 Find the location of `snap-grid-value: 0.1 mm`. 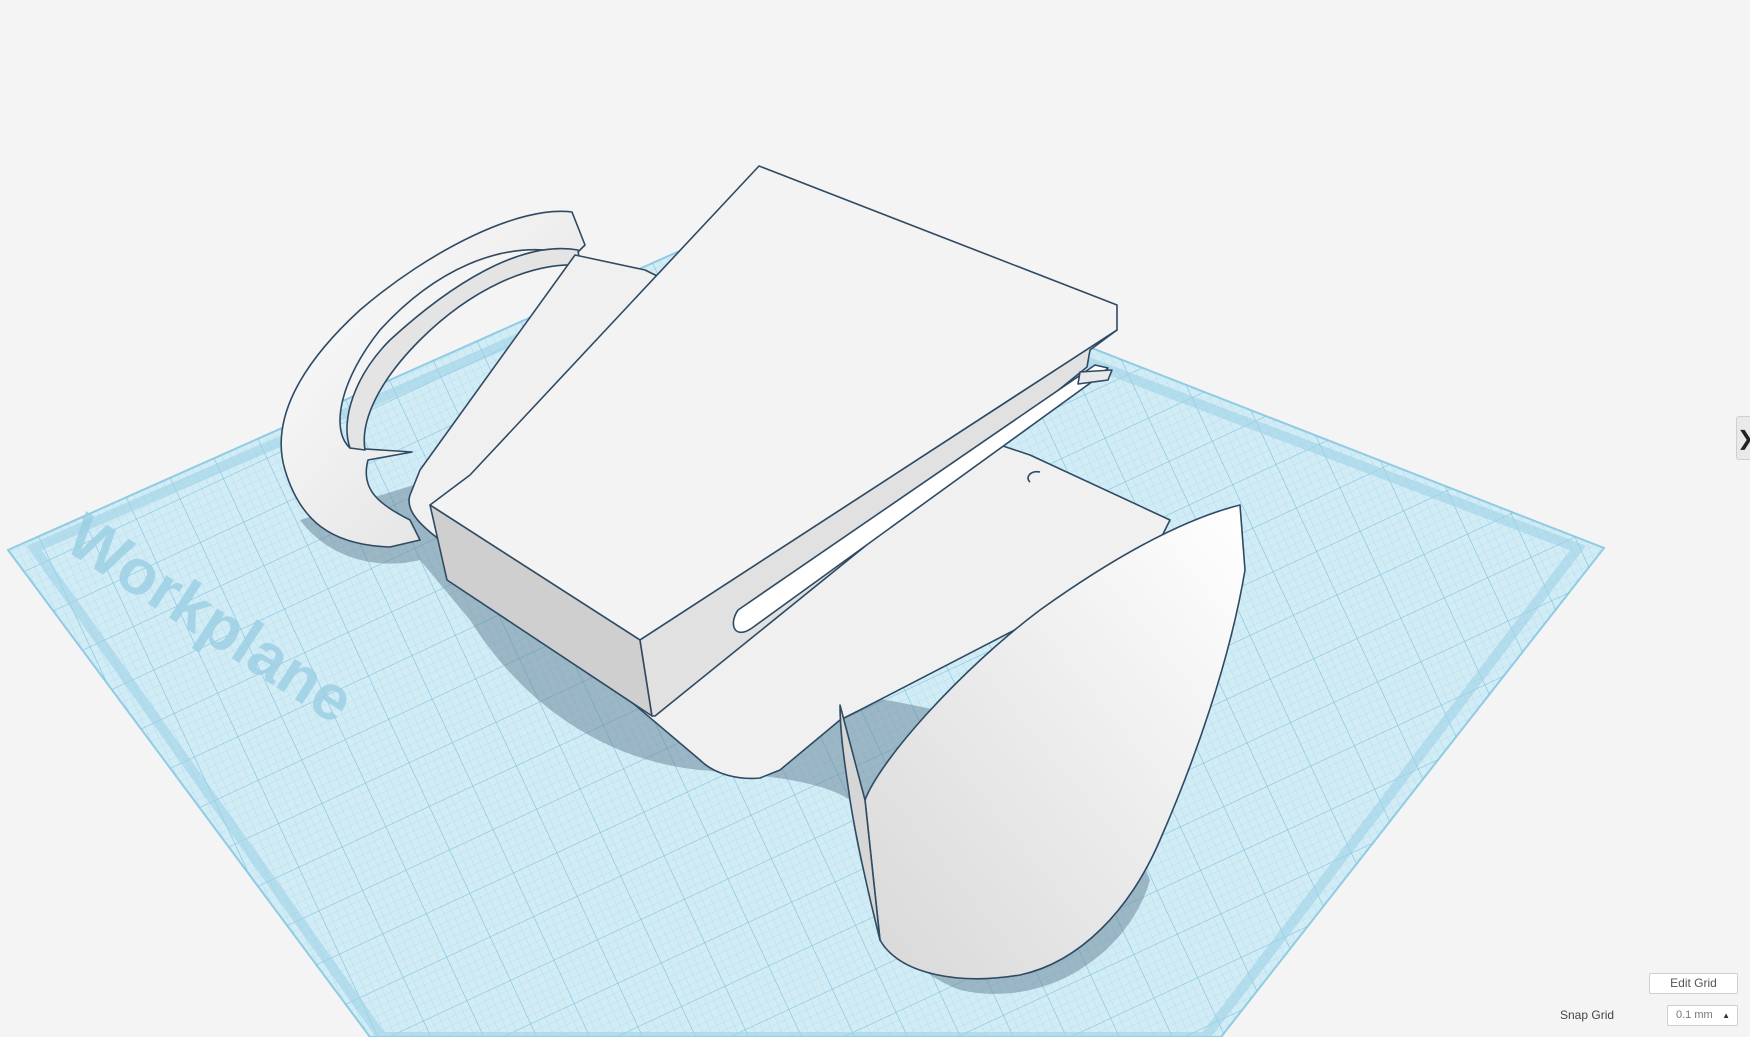

snap-grid-value: 0.1 mm is located at coordinates (1694, 1015).